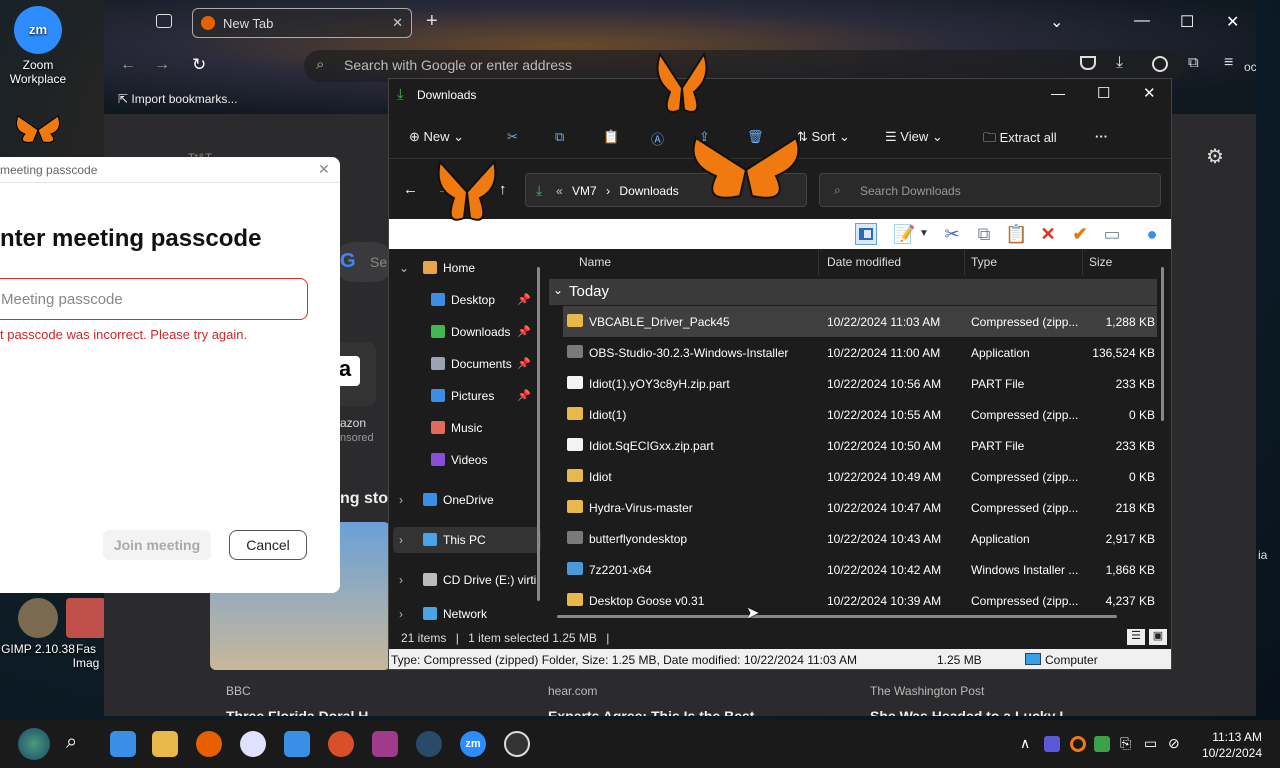 The image size is (1280, 768). Describe the element at coordinates (1150, 743) in the screenshot. I see `display-tray-icon: ▭` at that location.